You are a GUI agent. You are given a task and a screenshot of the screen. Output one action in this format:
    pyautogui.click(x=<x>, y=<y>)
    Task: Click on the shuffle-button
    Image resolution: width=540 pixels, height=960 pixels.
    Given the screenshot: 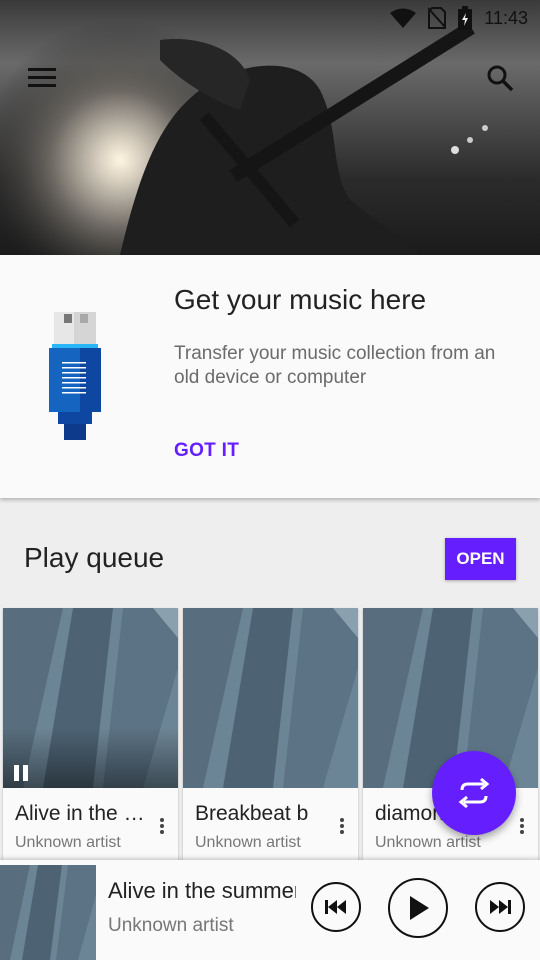 What is the action you would take?
    pyautogui.click(x=474, y=793)
    